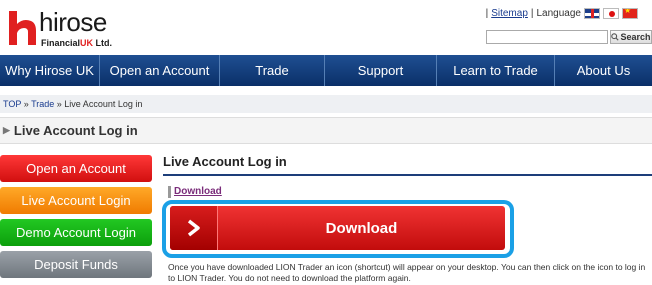  What do you see at coordinates (76, 168) in the screenshot?
I see `sidebar-open-account-button: Open an Account` at bounding box center [76, 168].